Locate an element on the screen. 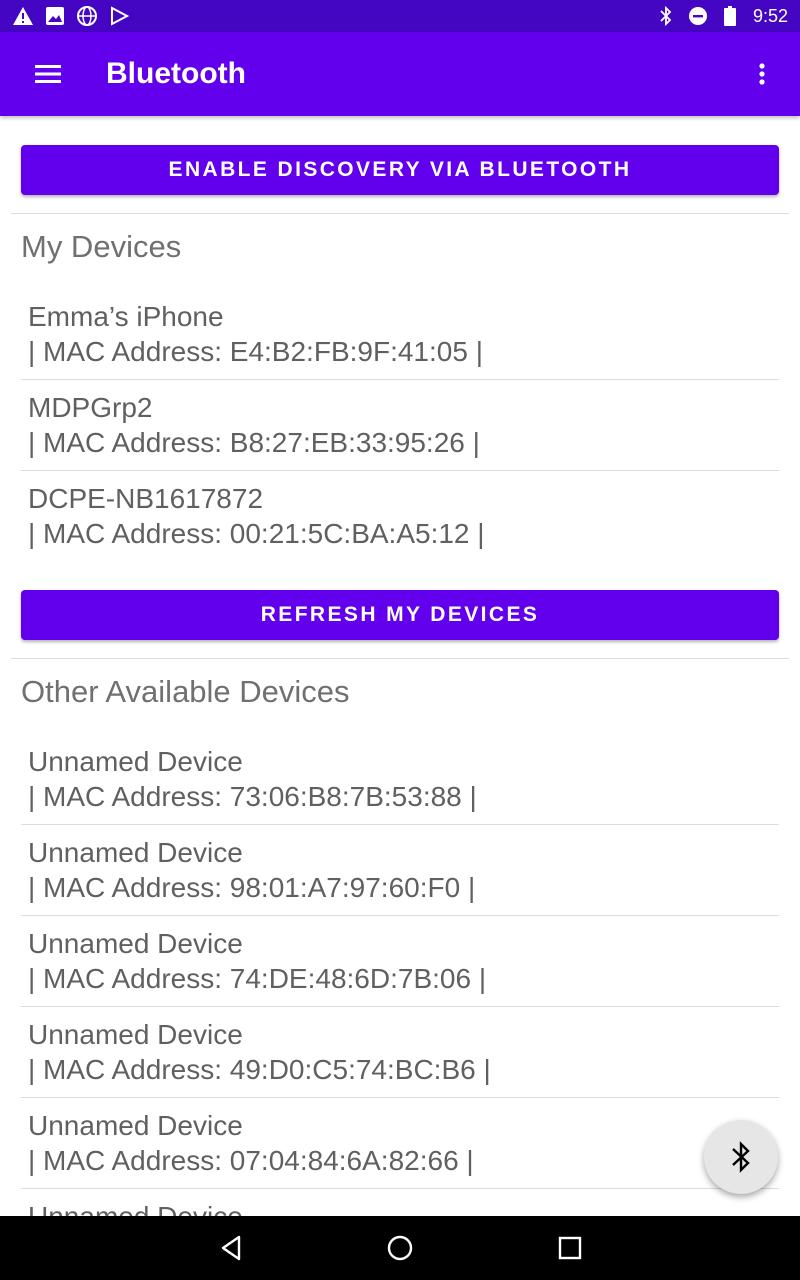 The image size is (800, 1280). app-bar: Bluetooth is located at coordinates (400, 74).